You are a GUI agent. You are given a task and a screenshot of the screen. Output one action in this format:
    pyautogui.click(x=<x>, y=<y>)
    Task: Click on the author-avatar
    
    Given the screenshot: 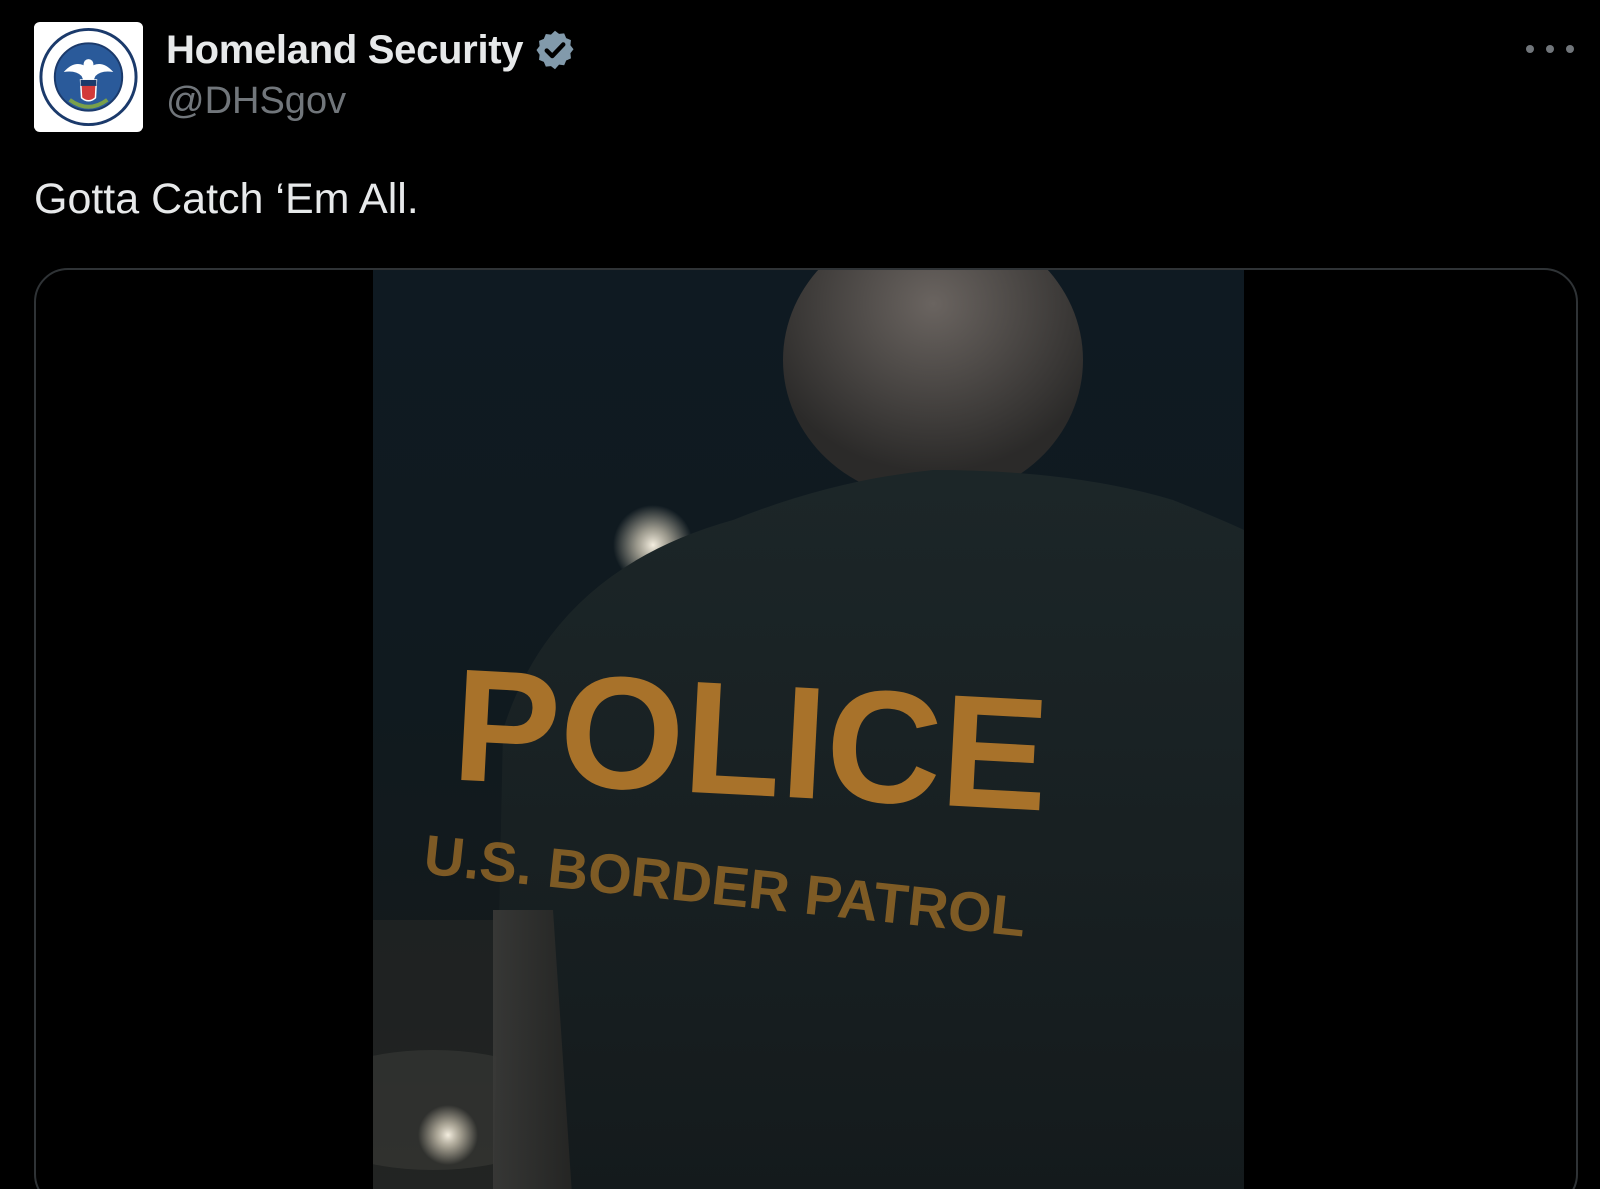 What is the action you would take?
    pyautogui.click(x=88, y=77)
    